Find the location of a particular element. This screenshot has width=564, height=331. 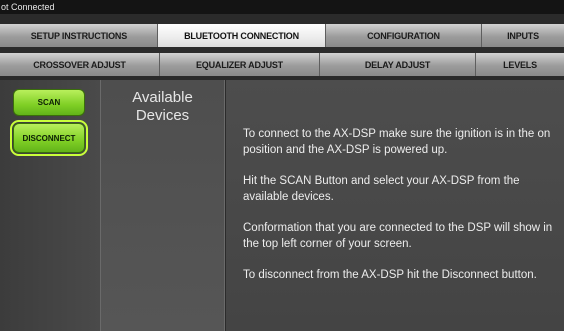

tab-setup-instructions: SETUP INSTRUCTIONS is located at coordinates (79, 35).